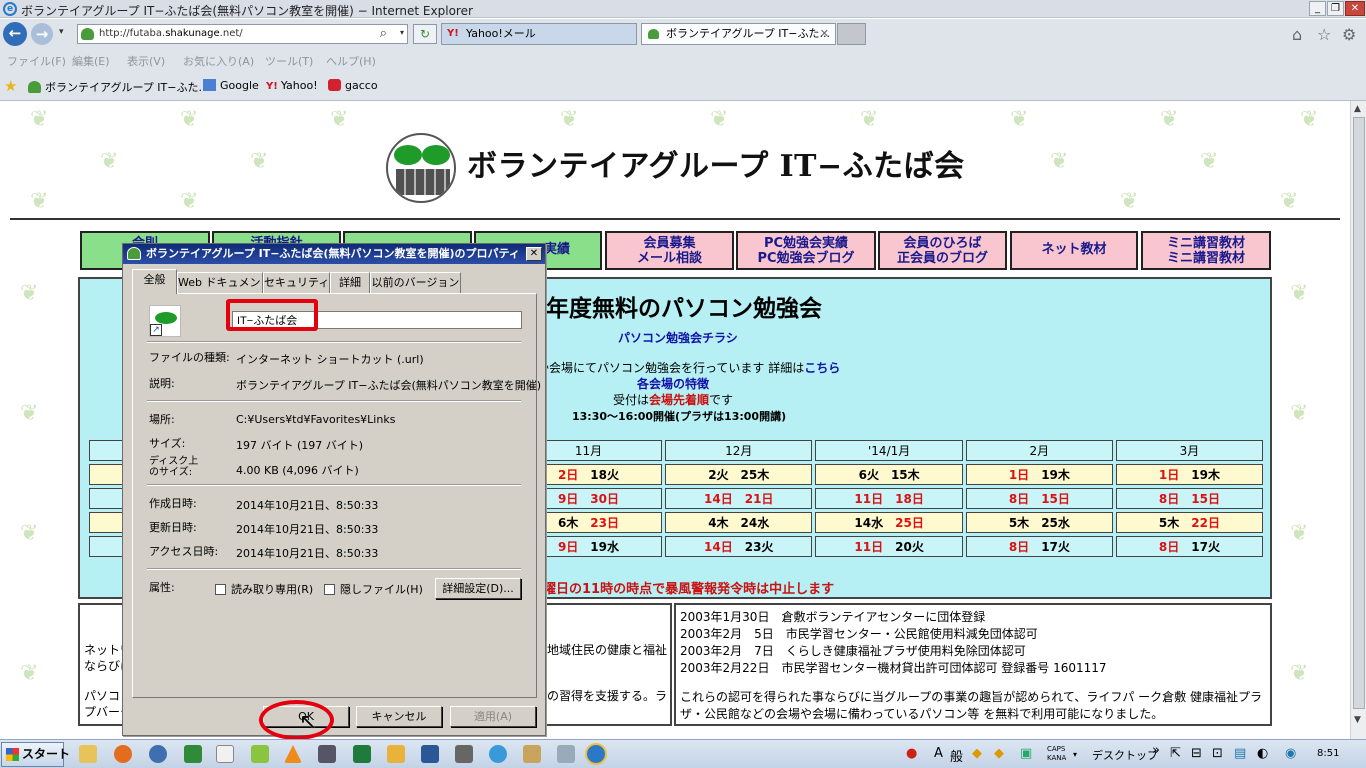 This screenshot has height=768, width=1366. I want to click on history-line: 2003年2月 7日 くらしき健康福祉プラザ使用料免除団体認可, so click(853, 651).